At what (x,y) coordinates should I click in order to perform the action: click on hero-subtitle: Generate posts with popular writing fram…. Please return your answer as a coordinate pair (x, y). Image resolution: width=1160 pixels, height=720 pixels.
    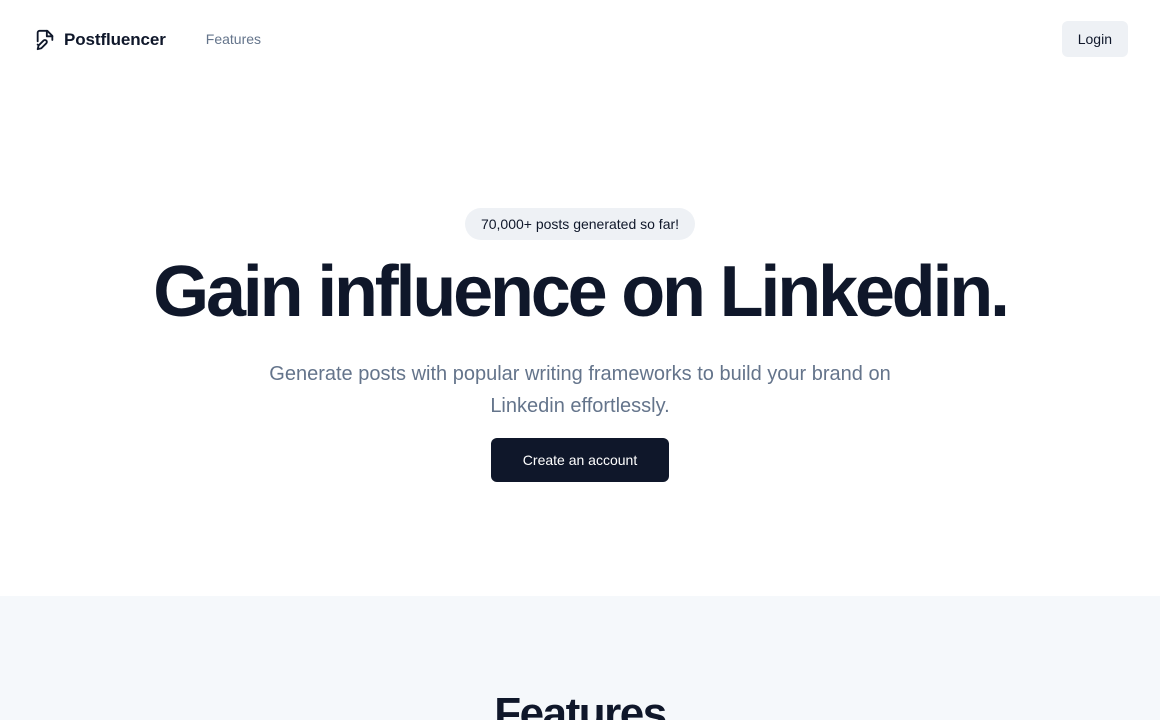
    Looking at the image, I should click on (580, 390).